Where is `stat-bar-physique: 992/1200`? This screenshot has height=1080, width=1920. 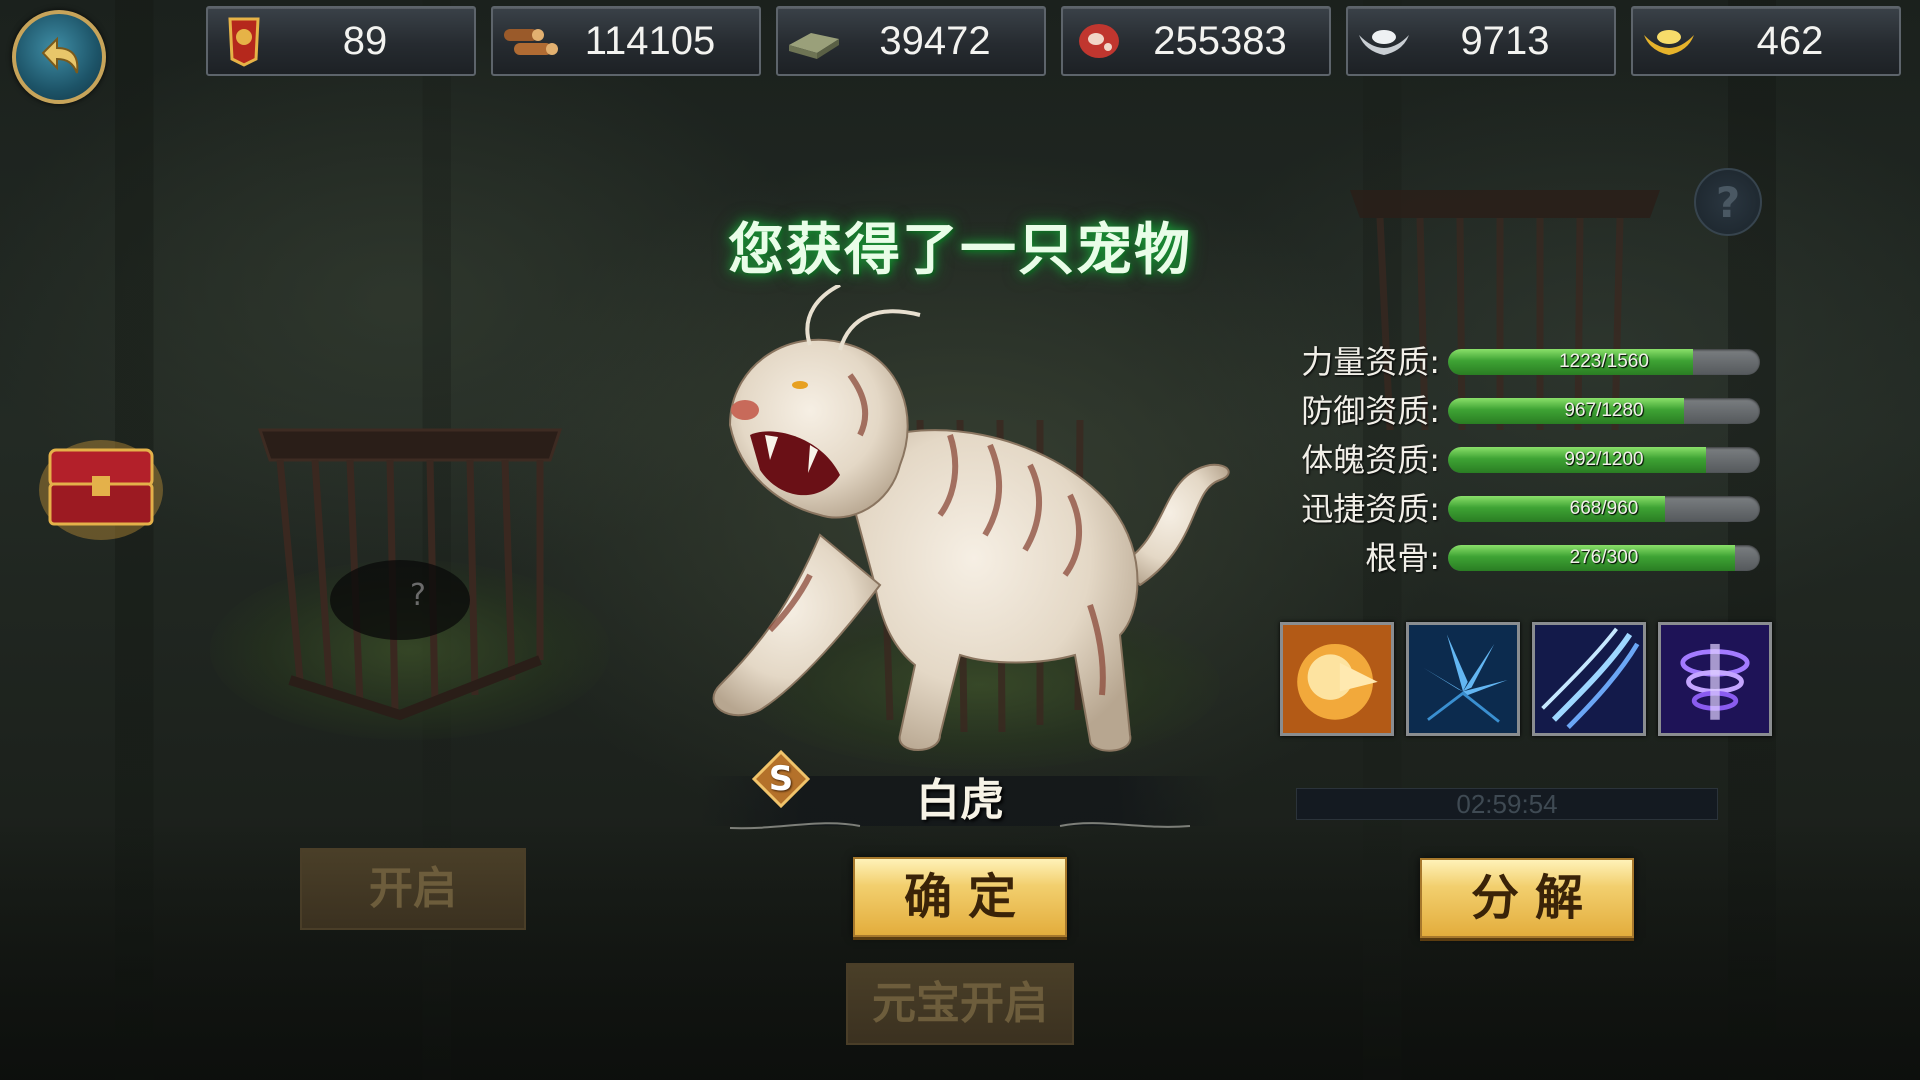
stat-bar-physique: 992/1200 is located at coordinates (1604, 460).